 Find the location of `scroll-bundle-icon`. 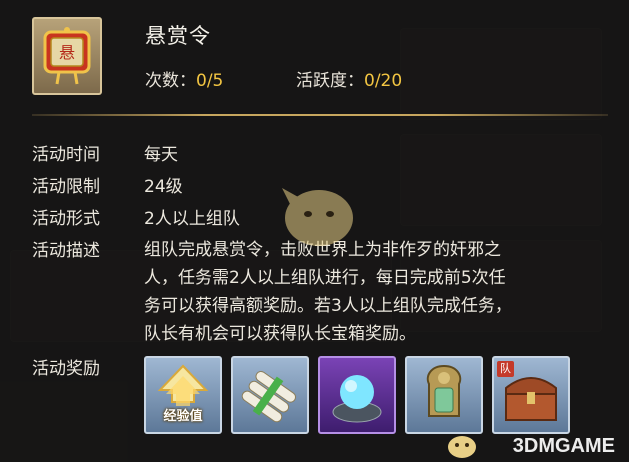

scroll-bundle-icon is located at coordinates (268, 396).